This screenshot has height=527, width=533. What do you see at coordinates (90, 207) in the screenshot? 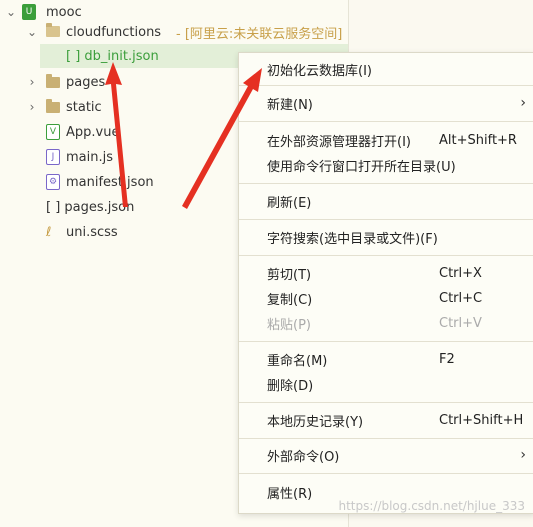
I see `tree-item-label: [ ] pages.json` at bounding box center [90, 207].